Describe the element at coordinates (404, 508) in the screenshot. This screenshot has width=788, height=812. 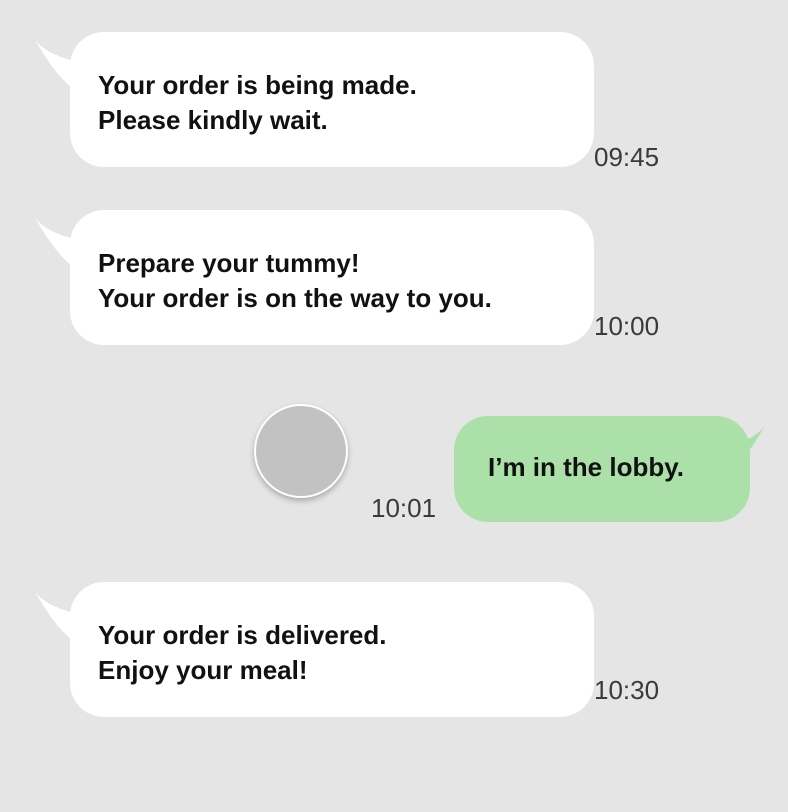
I see `message-timestamp: 10:01` at that location.